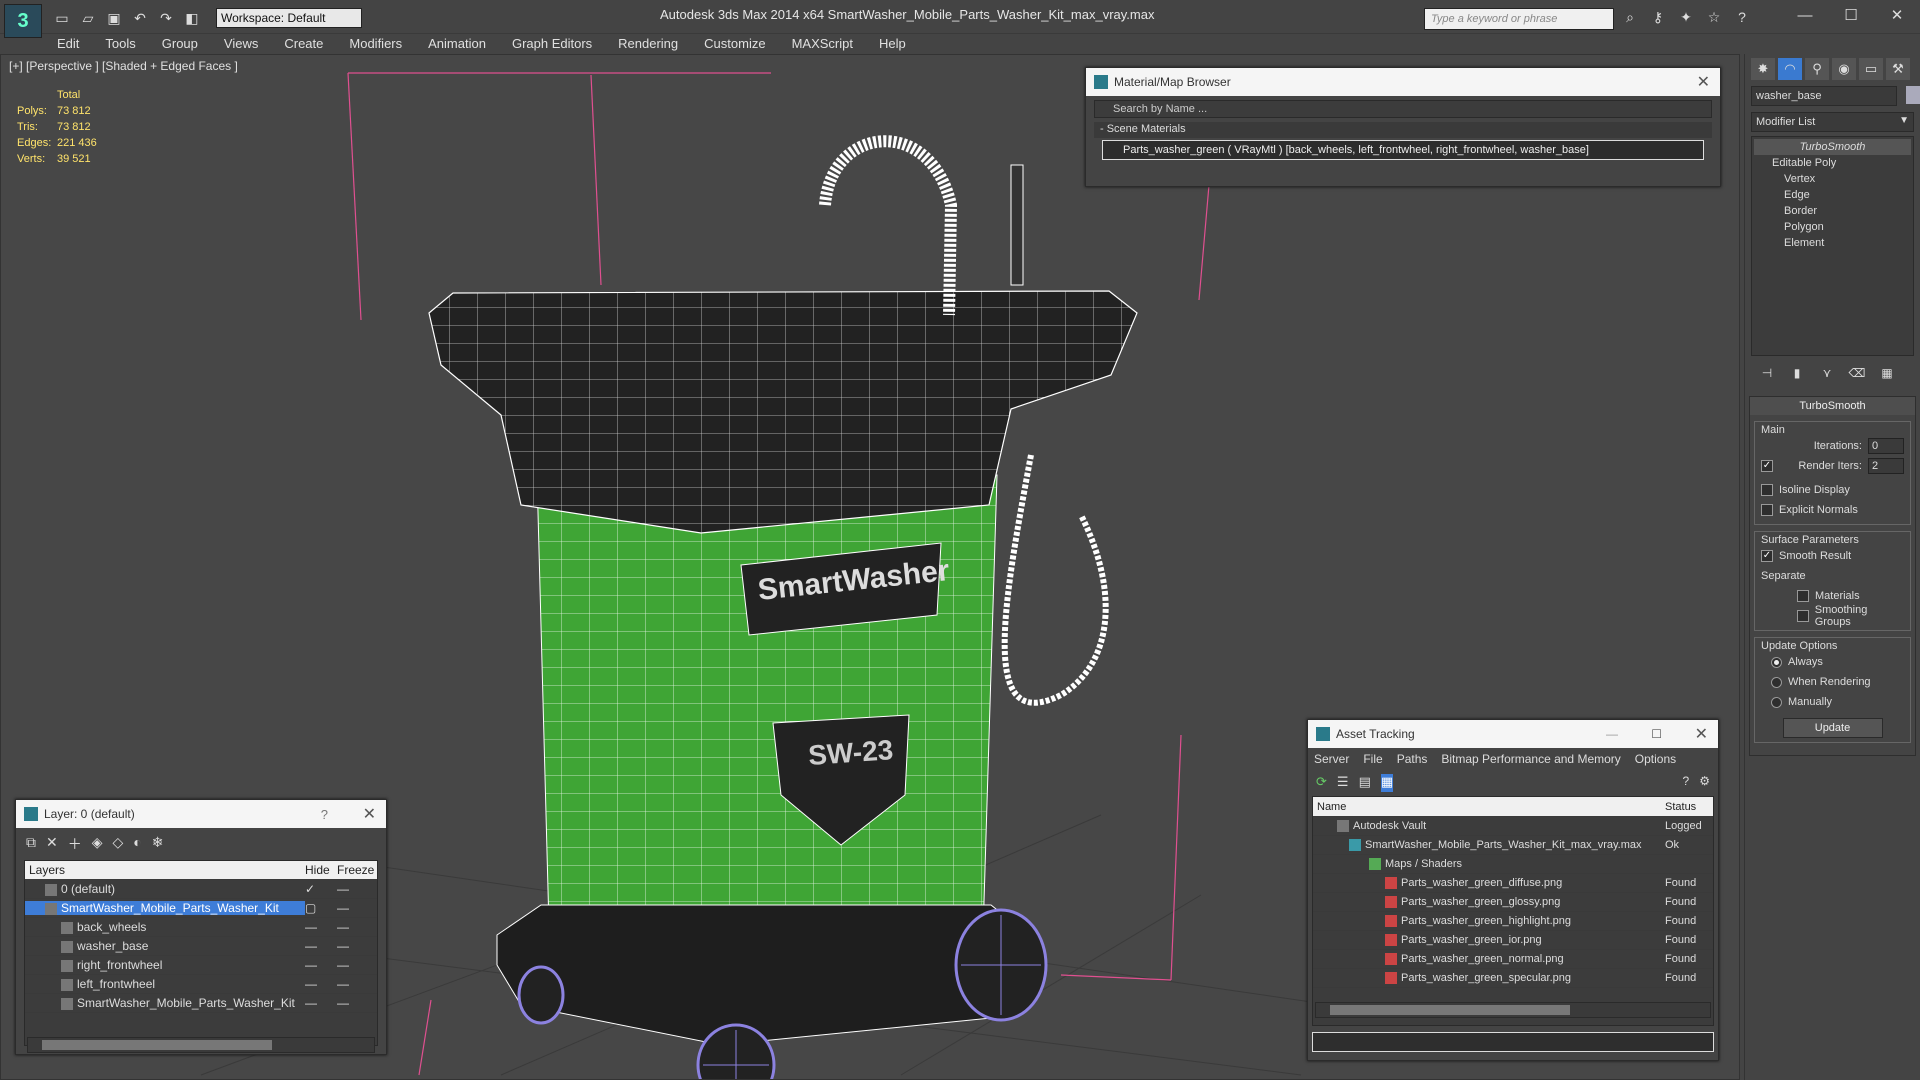 This screenshot has width=1920, height=1080. Describe the element at coordinates (1898, 69) in the screenshot. I see `utilities-tab-icon: ⚒` at that location.